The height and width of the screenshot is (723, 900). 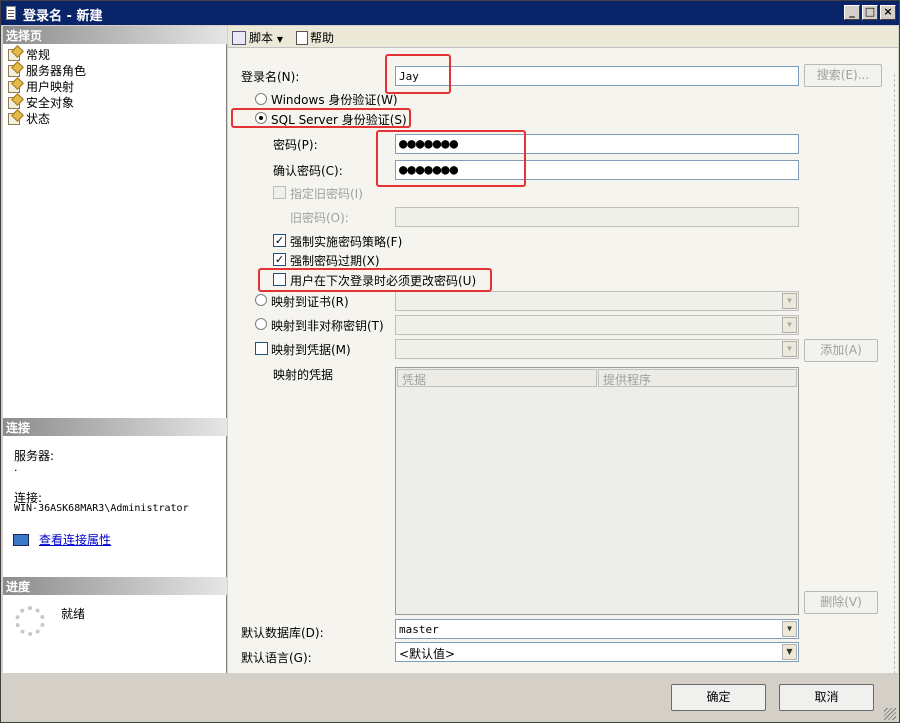 I want to click on toolbar: 脚本 ▼ 帮助, so click(x=563, y=37).